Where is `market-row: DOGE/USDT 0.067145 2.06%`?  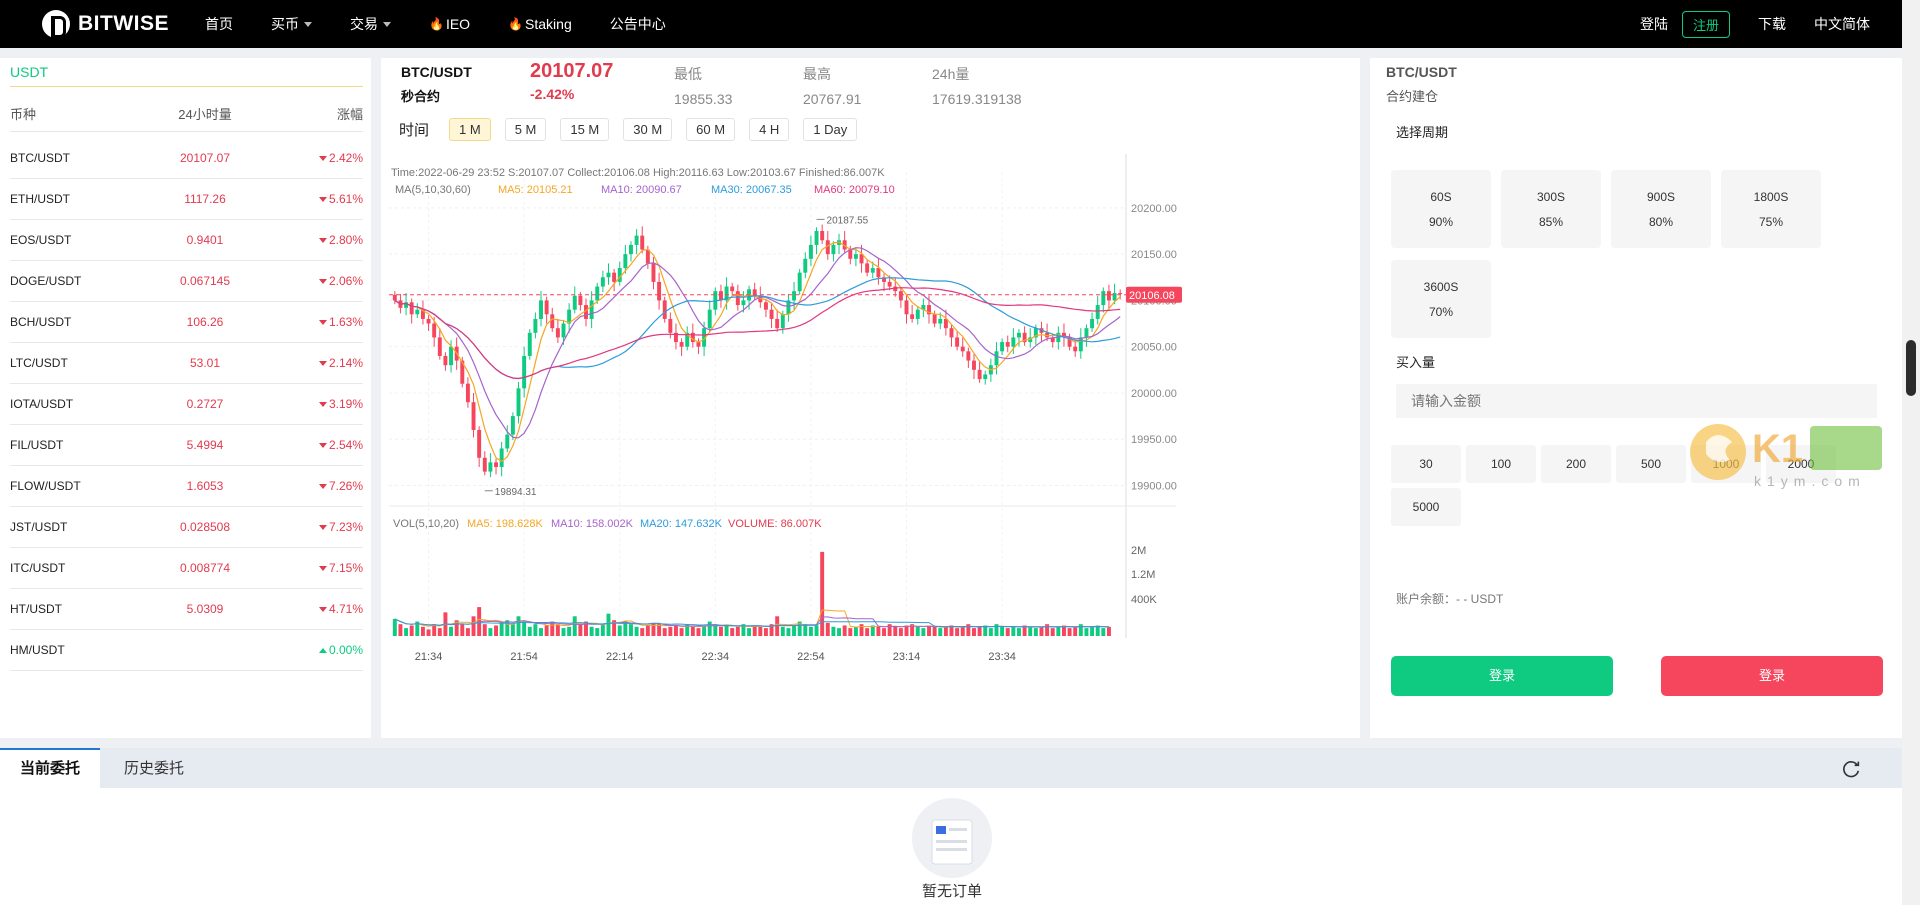
market-row: DOGE/USDT 0.067145 2.06% is located at coordinates (186, 281).